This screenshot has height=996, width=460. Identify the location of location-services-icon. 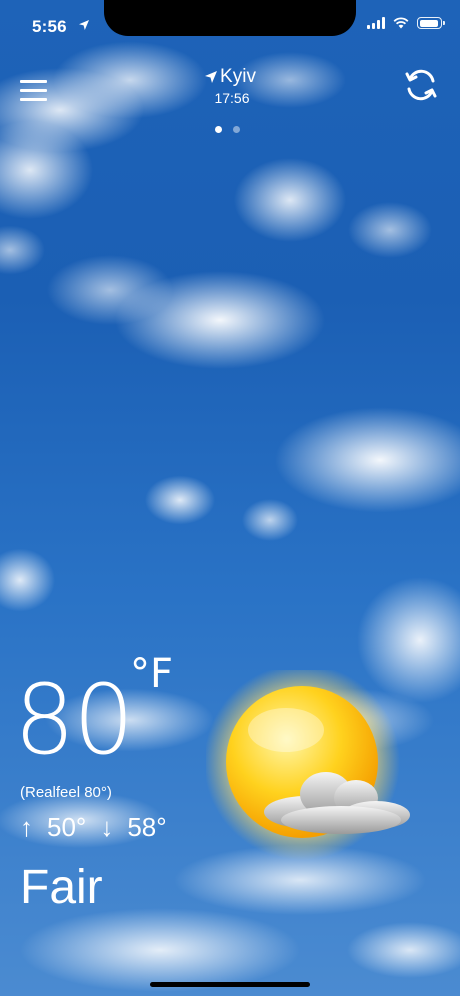
(84, 25).